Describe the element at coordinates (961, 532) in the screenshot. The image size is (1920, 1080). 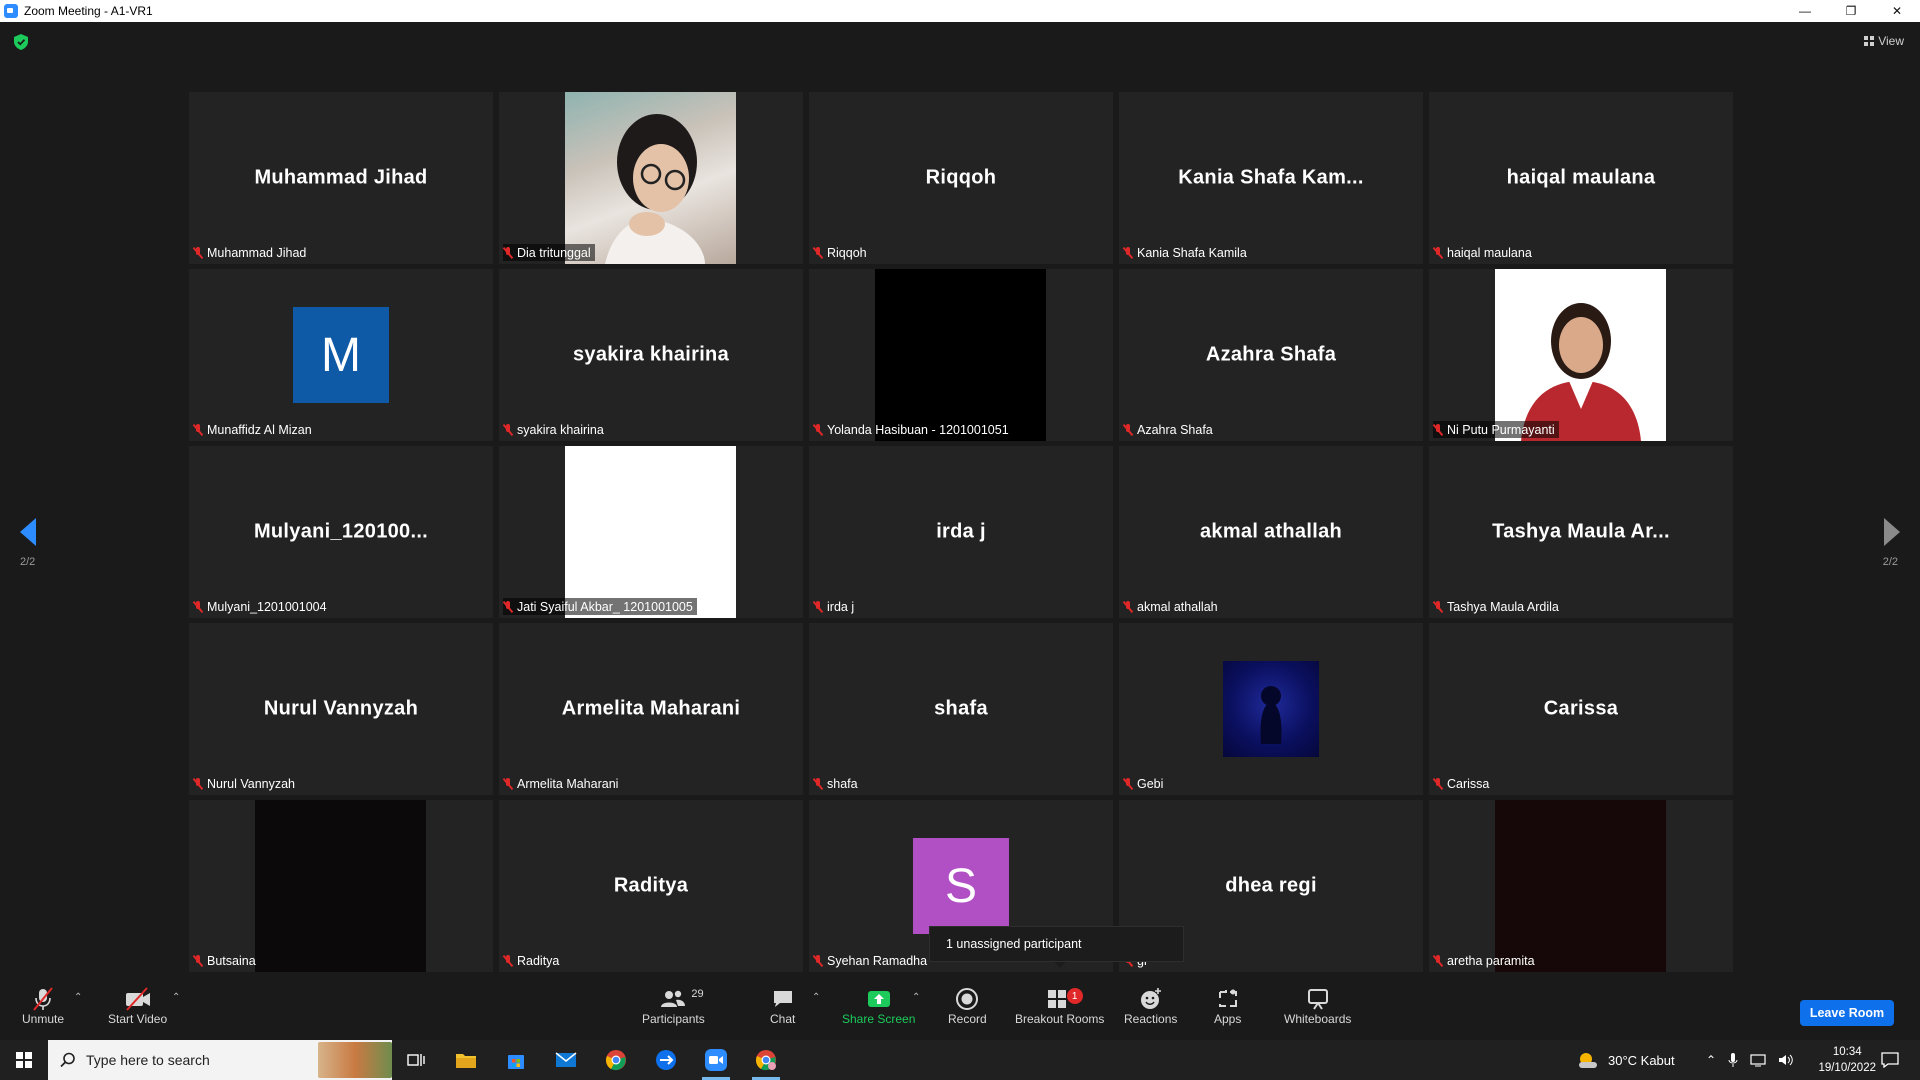
I see `participant-tile: irda j irda j` at that location.